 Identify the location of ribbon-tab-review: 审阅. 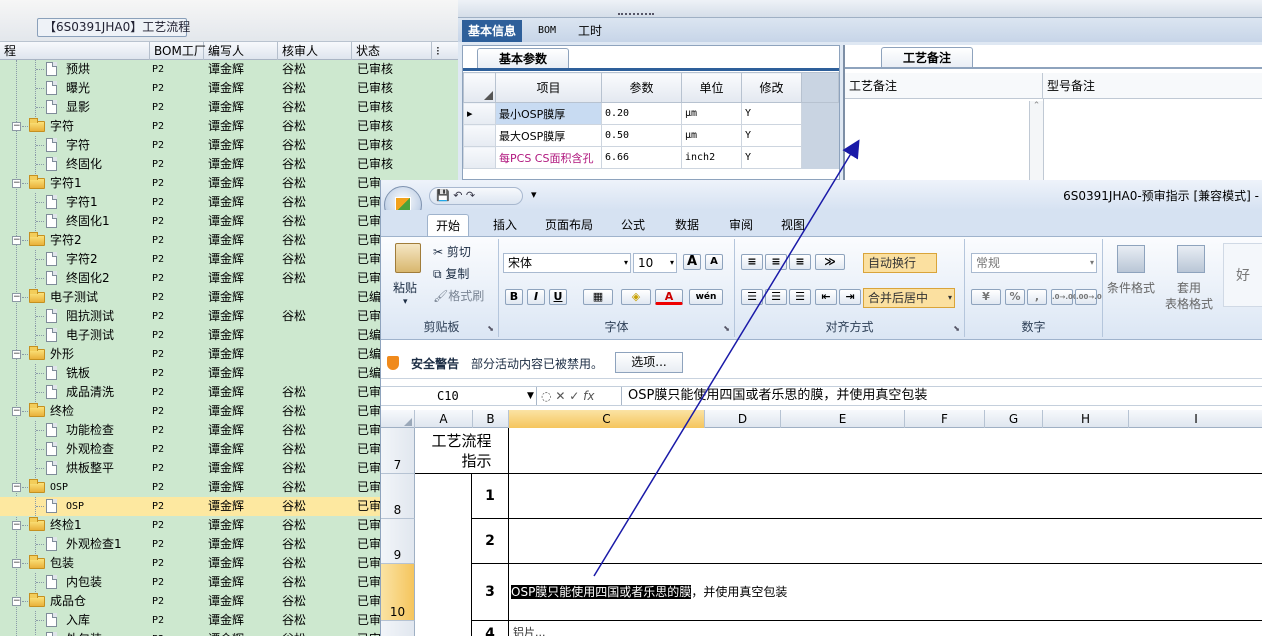
(741, 225).